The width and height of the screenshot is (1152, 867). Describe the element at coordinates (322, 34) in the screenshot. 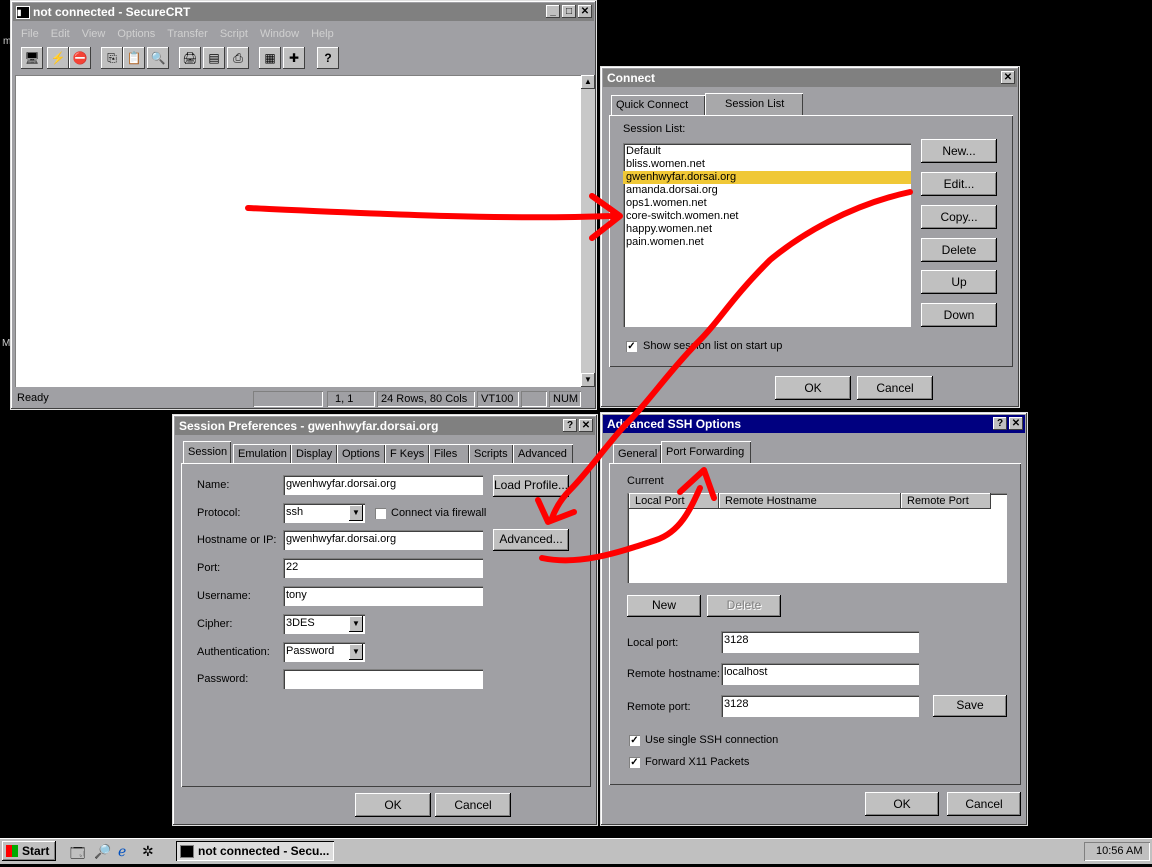

I see `menu-help: Help` at that location.